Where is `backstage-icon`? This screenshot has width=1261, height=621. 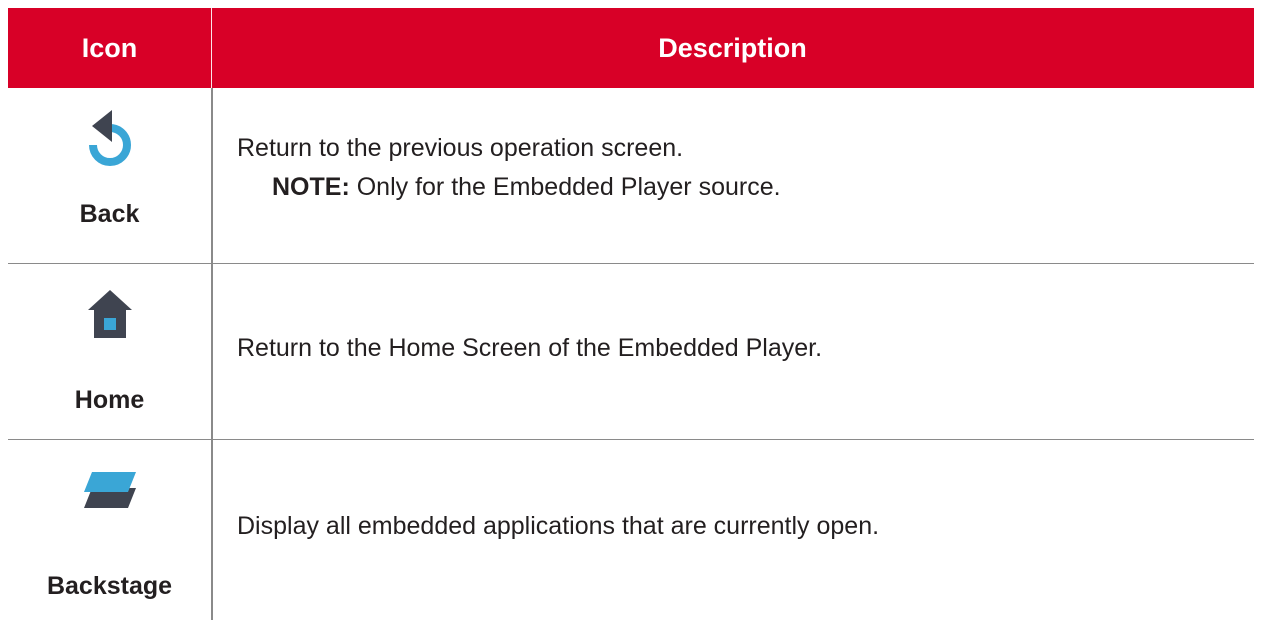 backstage-icon is located at coordinates (110, 492).